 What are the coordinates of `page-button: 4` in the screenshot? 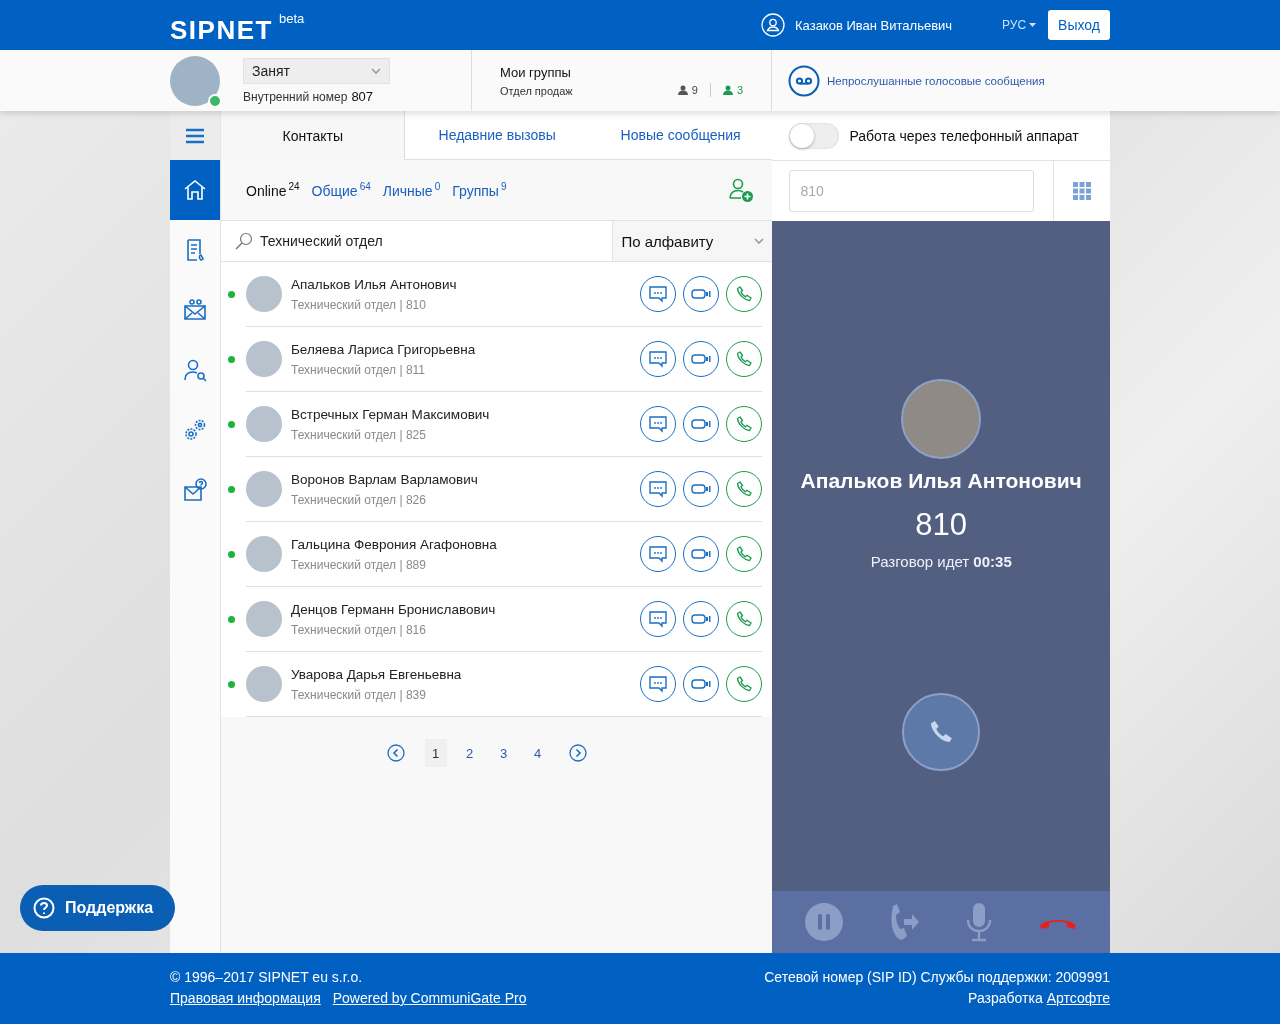 It's located at (537, 753).